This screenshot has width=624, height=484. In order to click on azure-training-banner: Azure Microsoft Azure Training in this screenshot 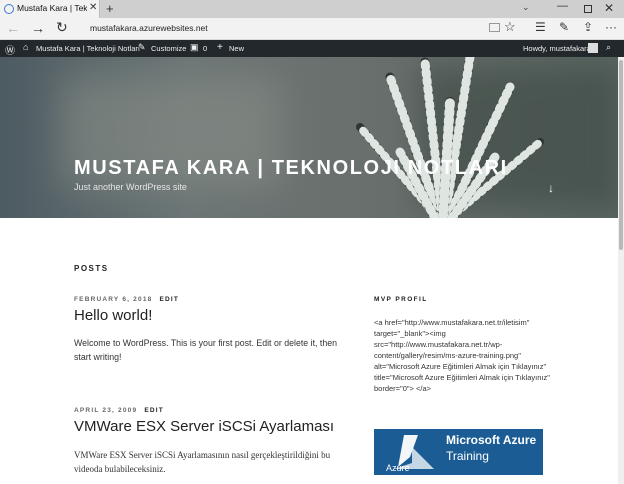, I will do `click(458, 452)`.